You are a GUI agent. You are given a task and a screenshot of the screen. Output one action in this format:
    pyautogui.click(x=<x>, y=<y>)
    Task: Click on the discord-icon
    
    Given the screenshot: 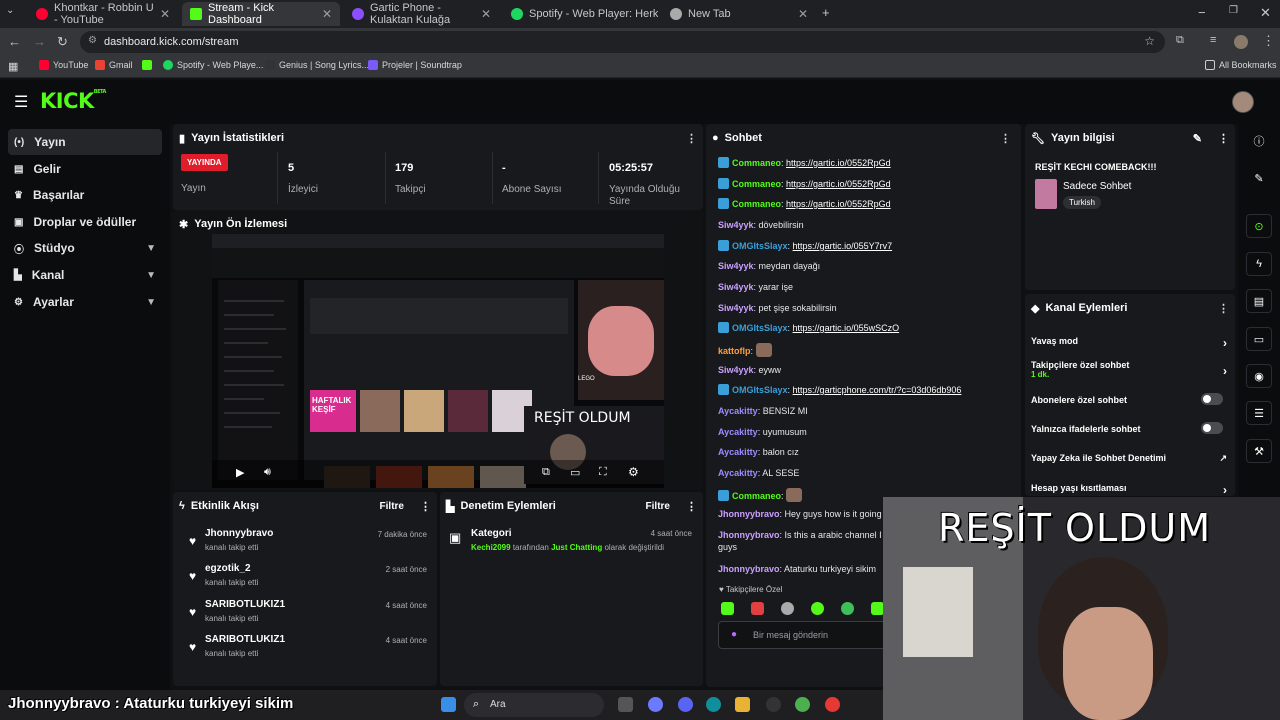 What is the action you would take?
    pyautogui.click(x=685, y=704)
    